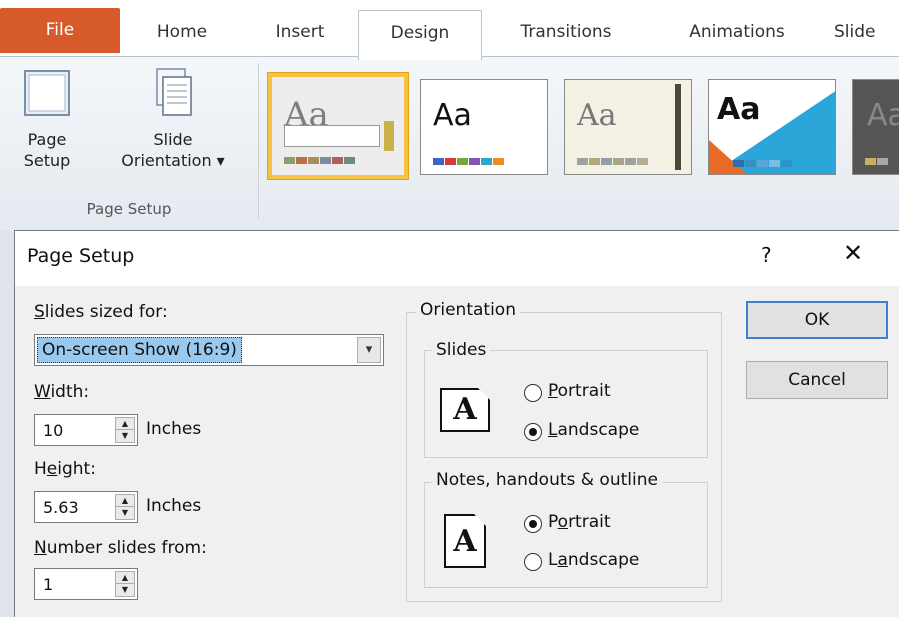  What do you see at coordinates (533, 562) in the screenshot?
I see `notes-landscape-radio` at bounding box center [533, 562].